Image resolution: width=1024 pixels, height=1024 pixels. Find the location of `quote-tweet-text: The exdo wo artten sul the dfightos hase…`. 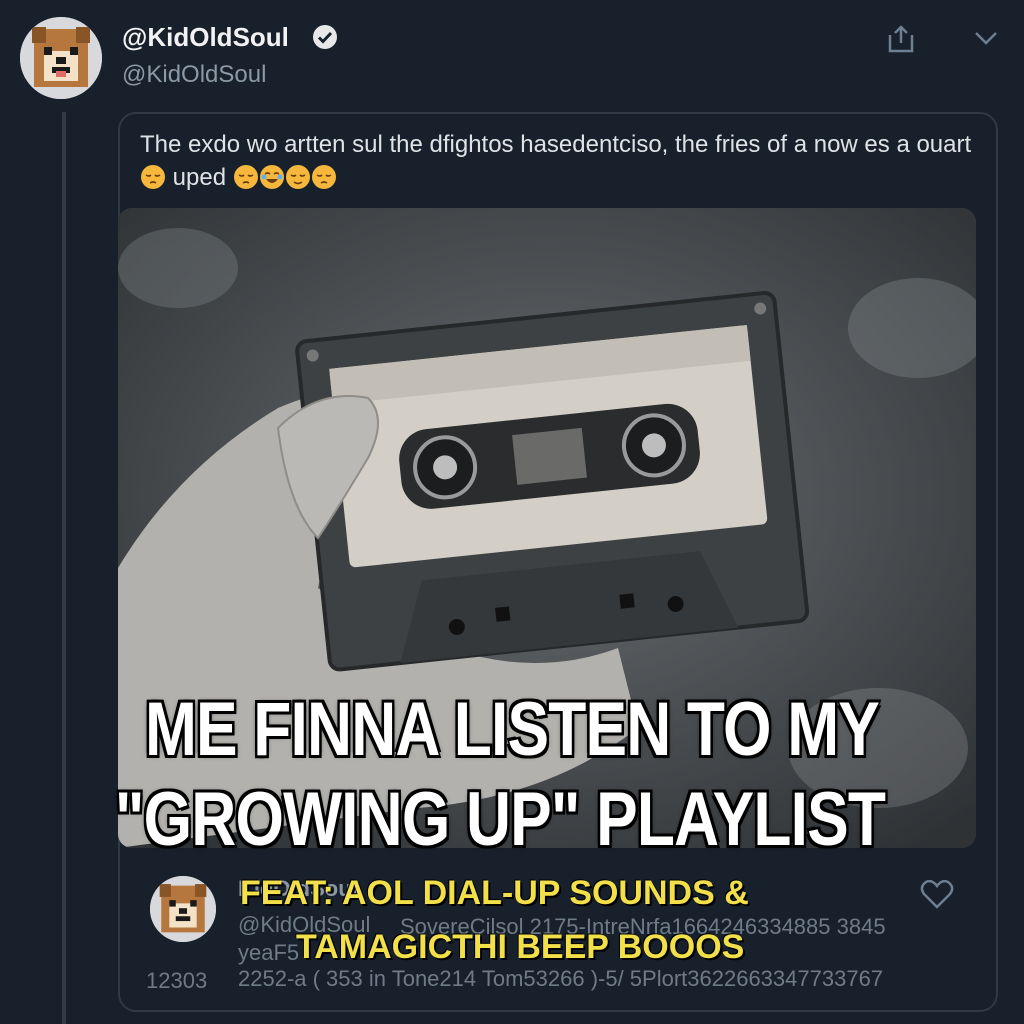

quote-tweet-text: The exdo wo artten sul the dfightos hase… is located at coordinates (560, 161).